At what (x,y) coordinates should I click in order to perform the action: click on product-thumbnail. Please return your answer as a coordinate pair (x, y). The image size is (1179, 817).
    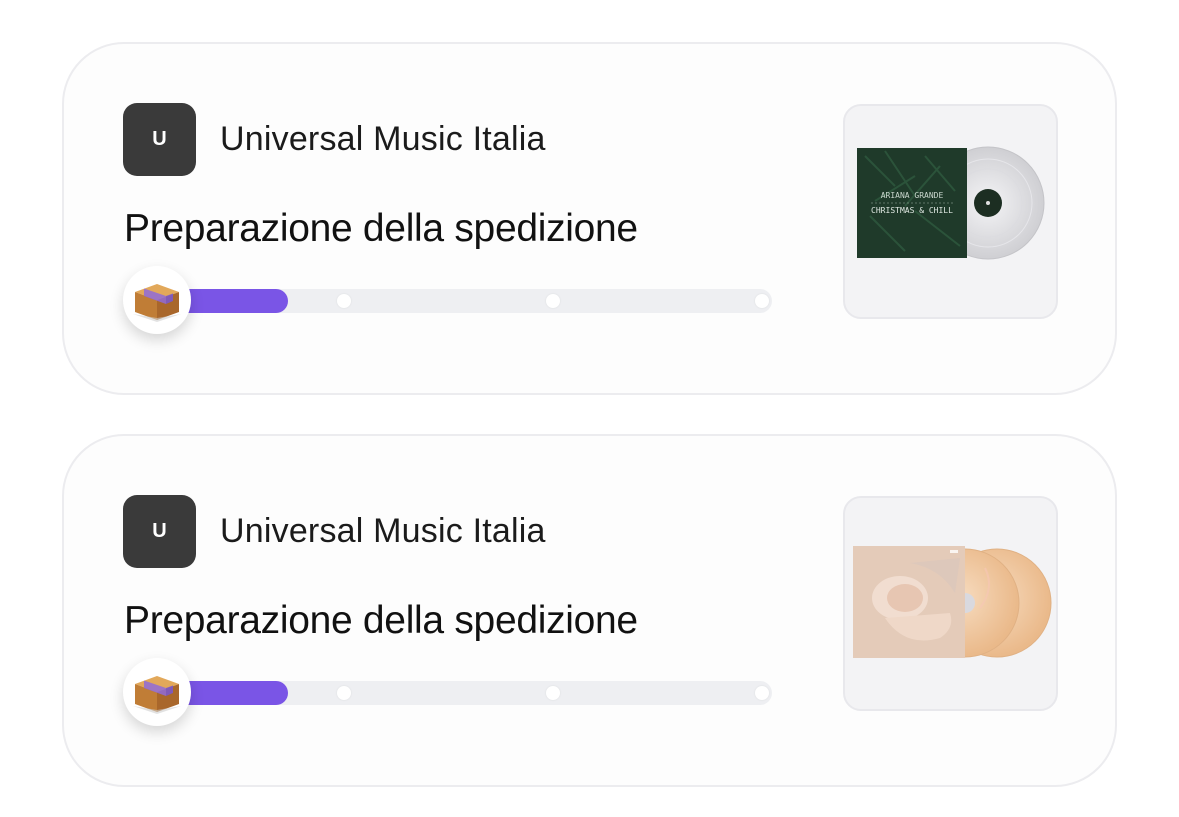
    Looking at the image, I should click on (950, 603).